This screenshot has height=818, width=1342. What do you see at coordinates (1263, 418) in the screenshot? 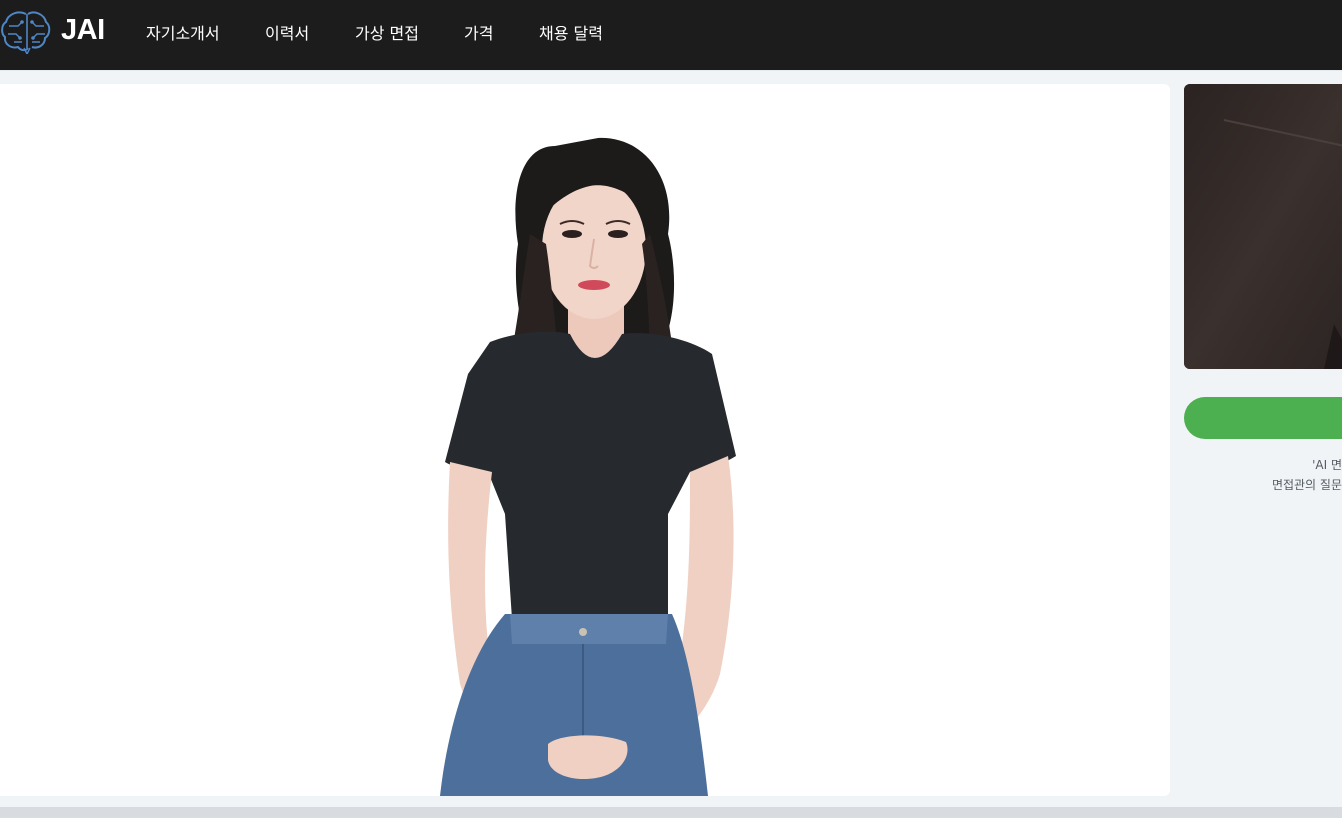
I see `start-interview-button` at bounding box center [1263, 418].